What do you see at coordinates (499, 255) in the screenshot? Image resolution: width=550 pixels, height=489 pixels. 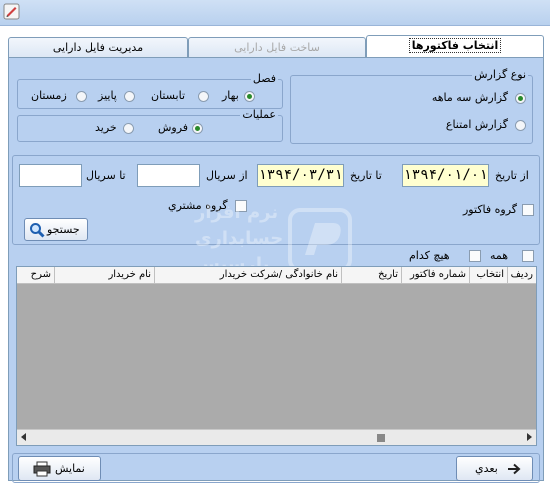 I see `select-all-label: همه` at bounding box center [499, 255].